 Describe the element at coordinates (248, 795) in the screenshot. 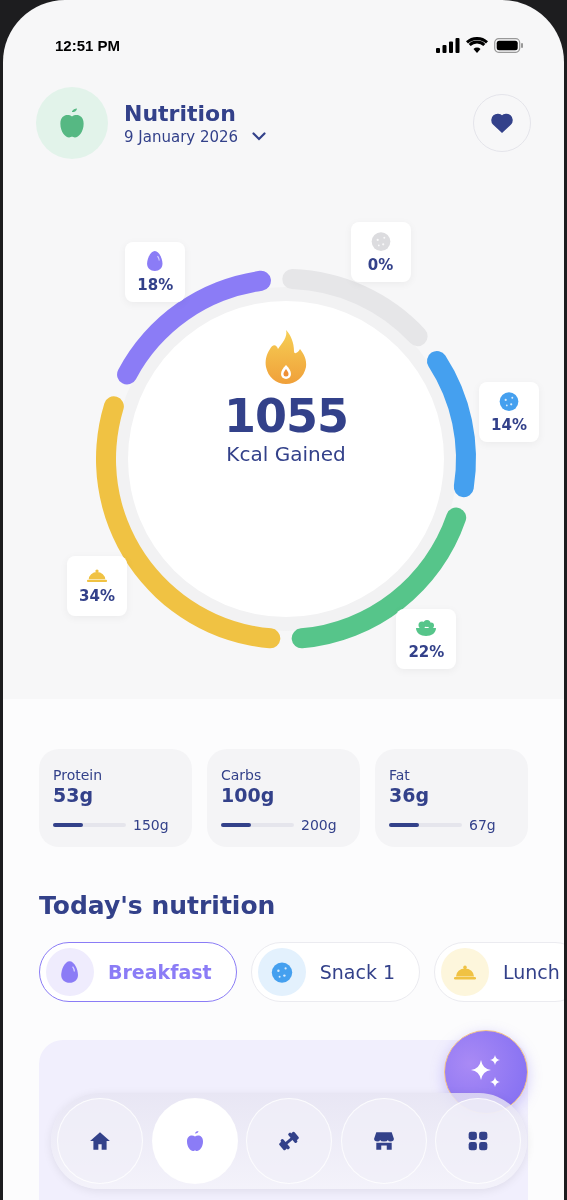

I see `macro-value: 100g` at that location.